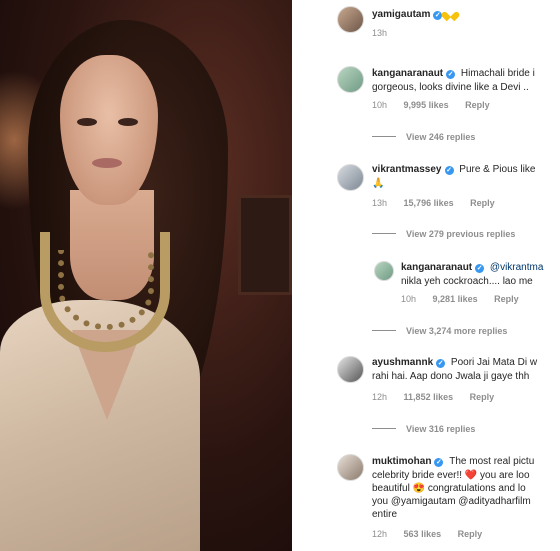  What do you see at coordinates (423, 137) in the screenshot?
I see `view-replies-link: View 246 replies` at bounding box center [423, 137].